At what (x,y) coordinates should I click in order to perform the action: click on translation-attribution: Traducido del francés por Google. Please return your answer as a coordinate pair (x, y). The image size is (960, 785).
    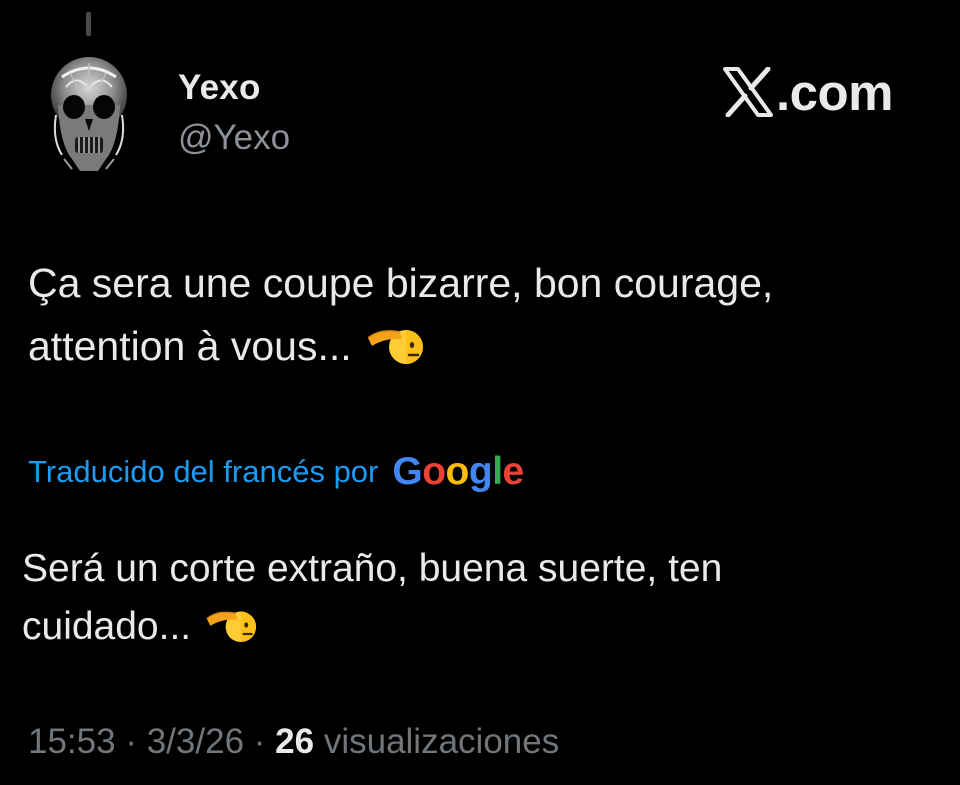
    Looking at the image, I should click on (276, 472).